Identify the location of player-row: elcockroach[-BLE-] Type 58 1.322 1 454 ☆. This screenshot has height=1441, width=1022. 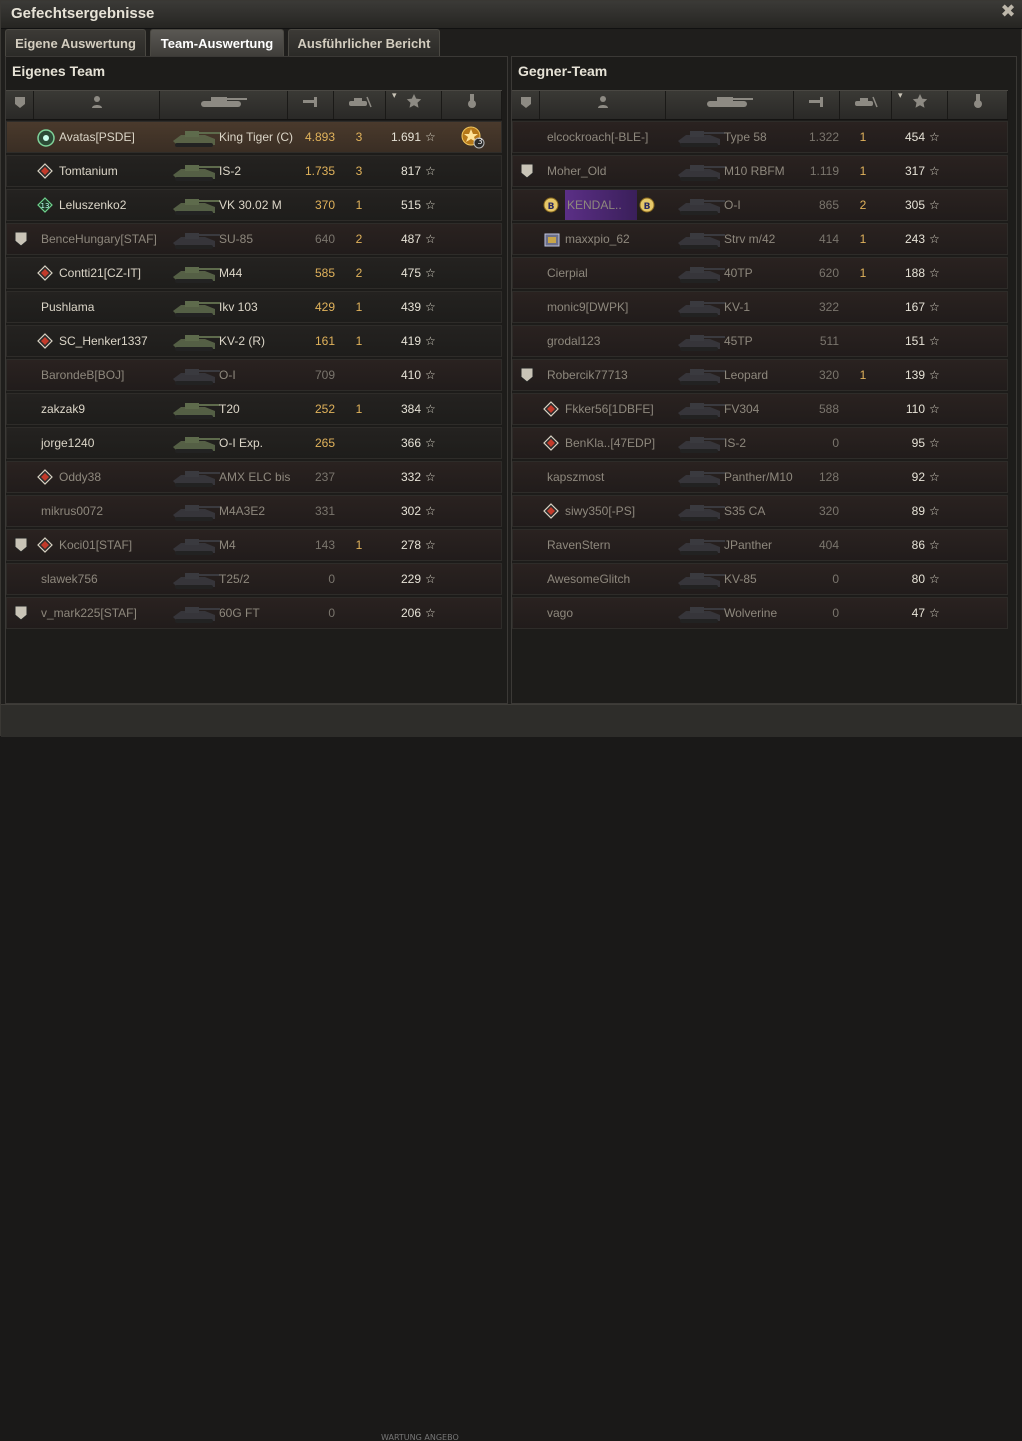
(760, 137).